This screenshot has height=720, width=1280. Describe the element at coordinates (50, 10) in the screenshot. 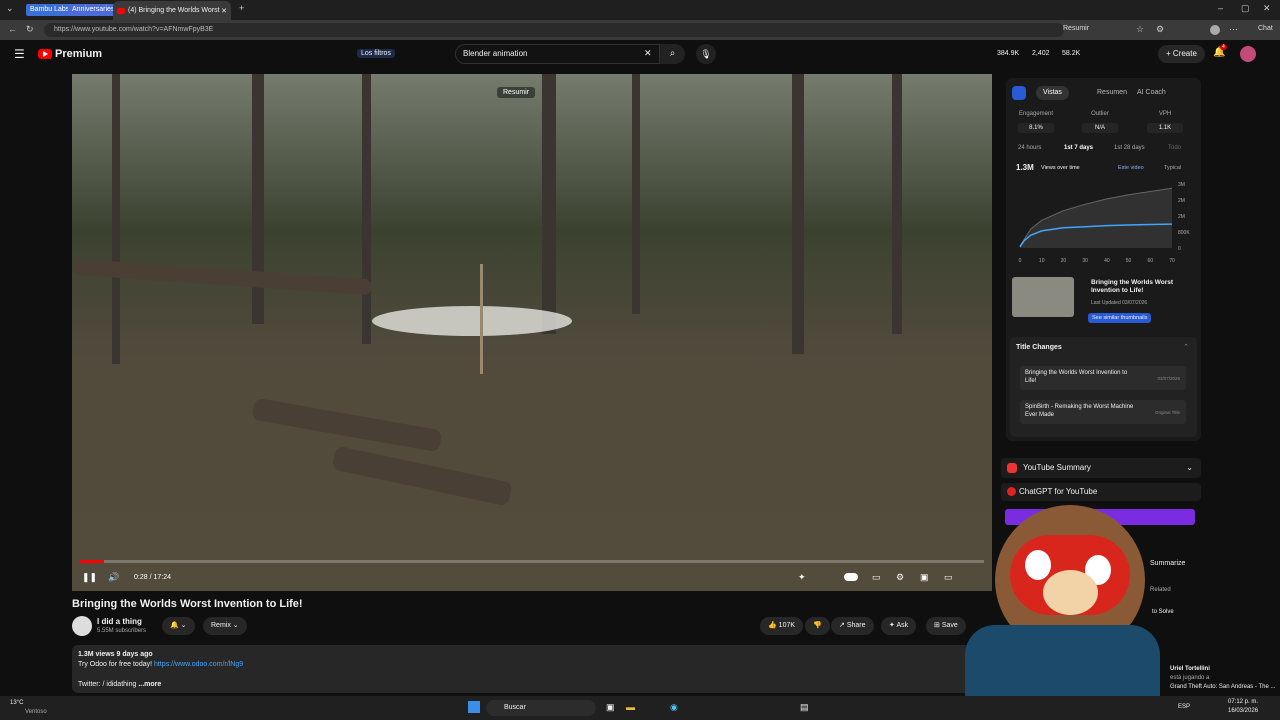

I see `tab-group-bambu: Bambu Labs` at that location.